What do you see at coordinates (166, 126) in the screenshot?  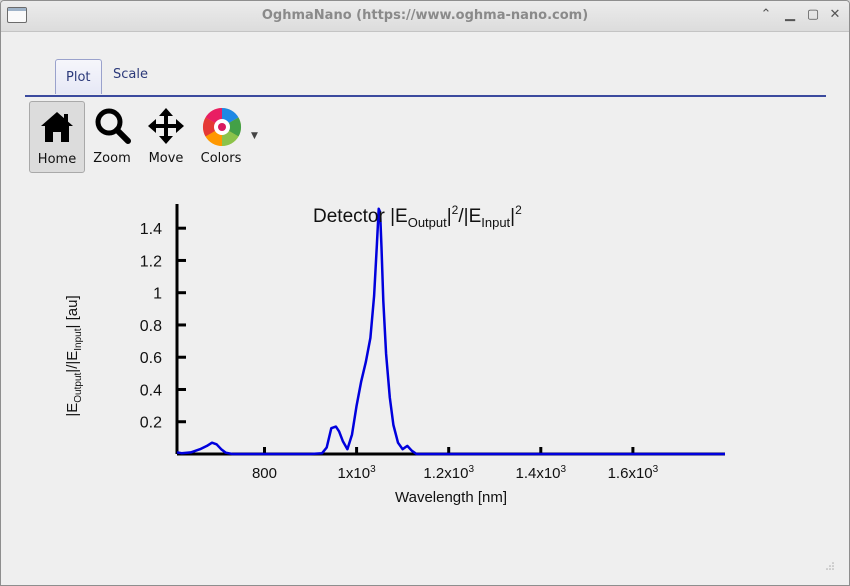 I see `move-icon` at bounding box center [166, 126].